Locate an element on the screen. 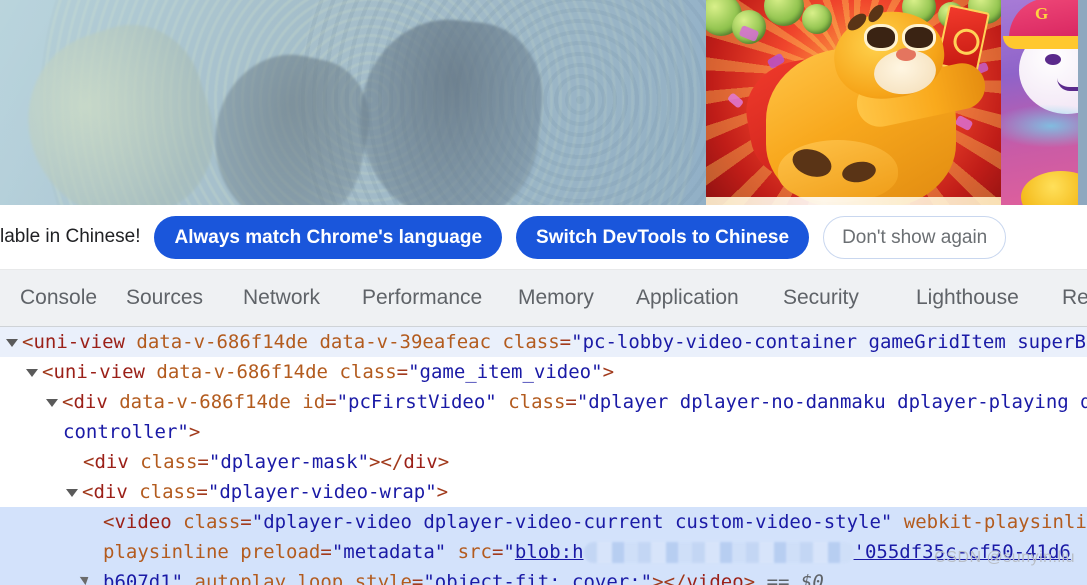  dom-token-attr: webkit-playsinli is located at coordinates (989, 522).